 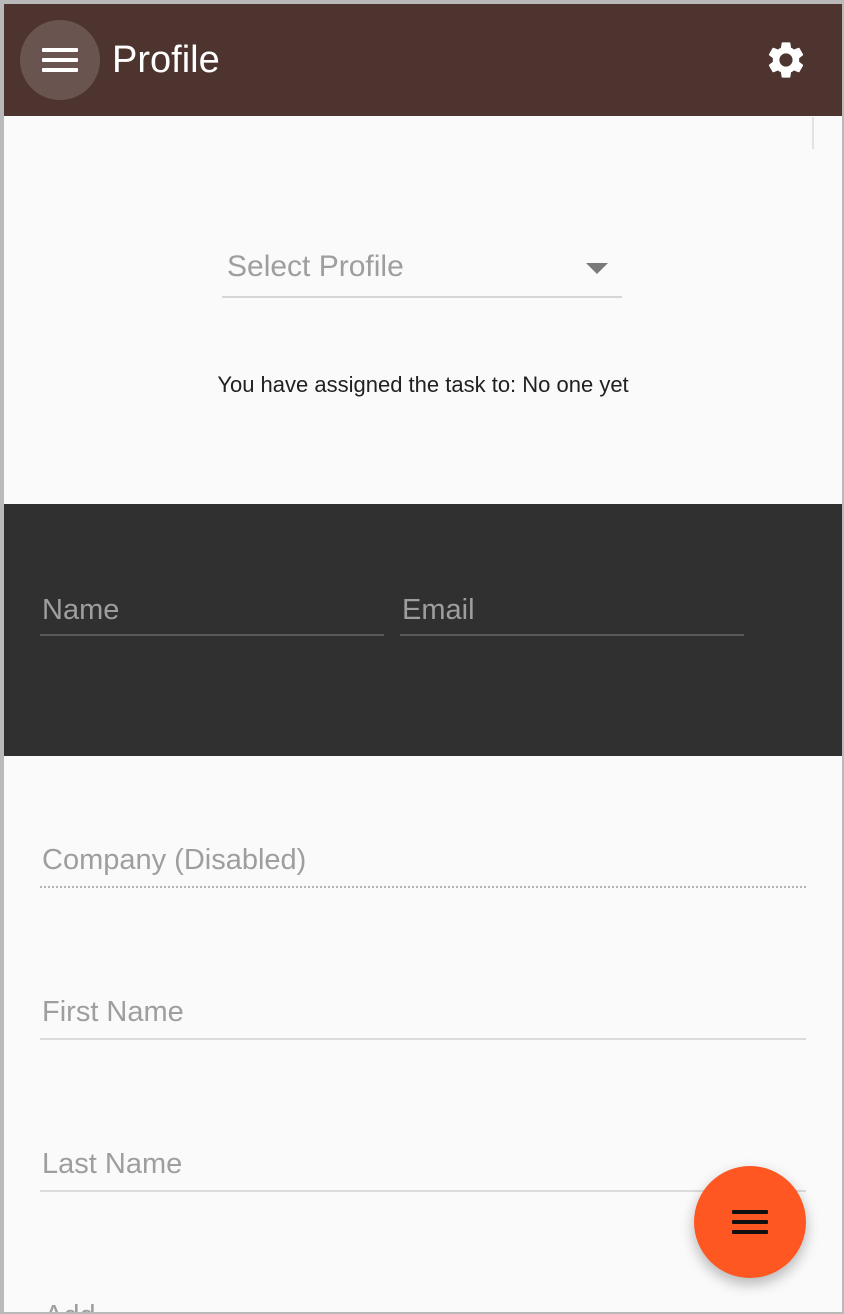 I want to click on fab-menu-button, so click(x=750, y=1222).